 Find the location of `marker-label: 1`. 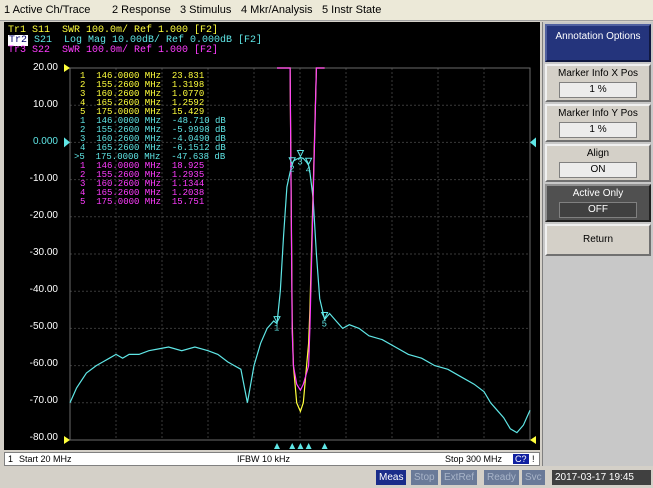

marker-label: 1 is located at coordinates (276, 329).